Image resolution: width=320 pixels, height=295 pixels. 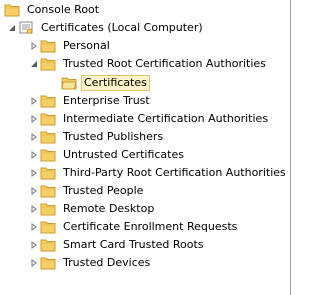 I want to click on certificates-local-computer-label: Certificates (Local Computer), so click(x=122, y=27).